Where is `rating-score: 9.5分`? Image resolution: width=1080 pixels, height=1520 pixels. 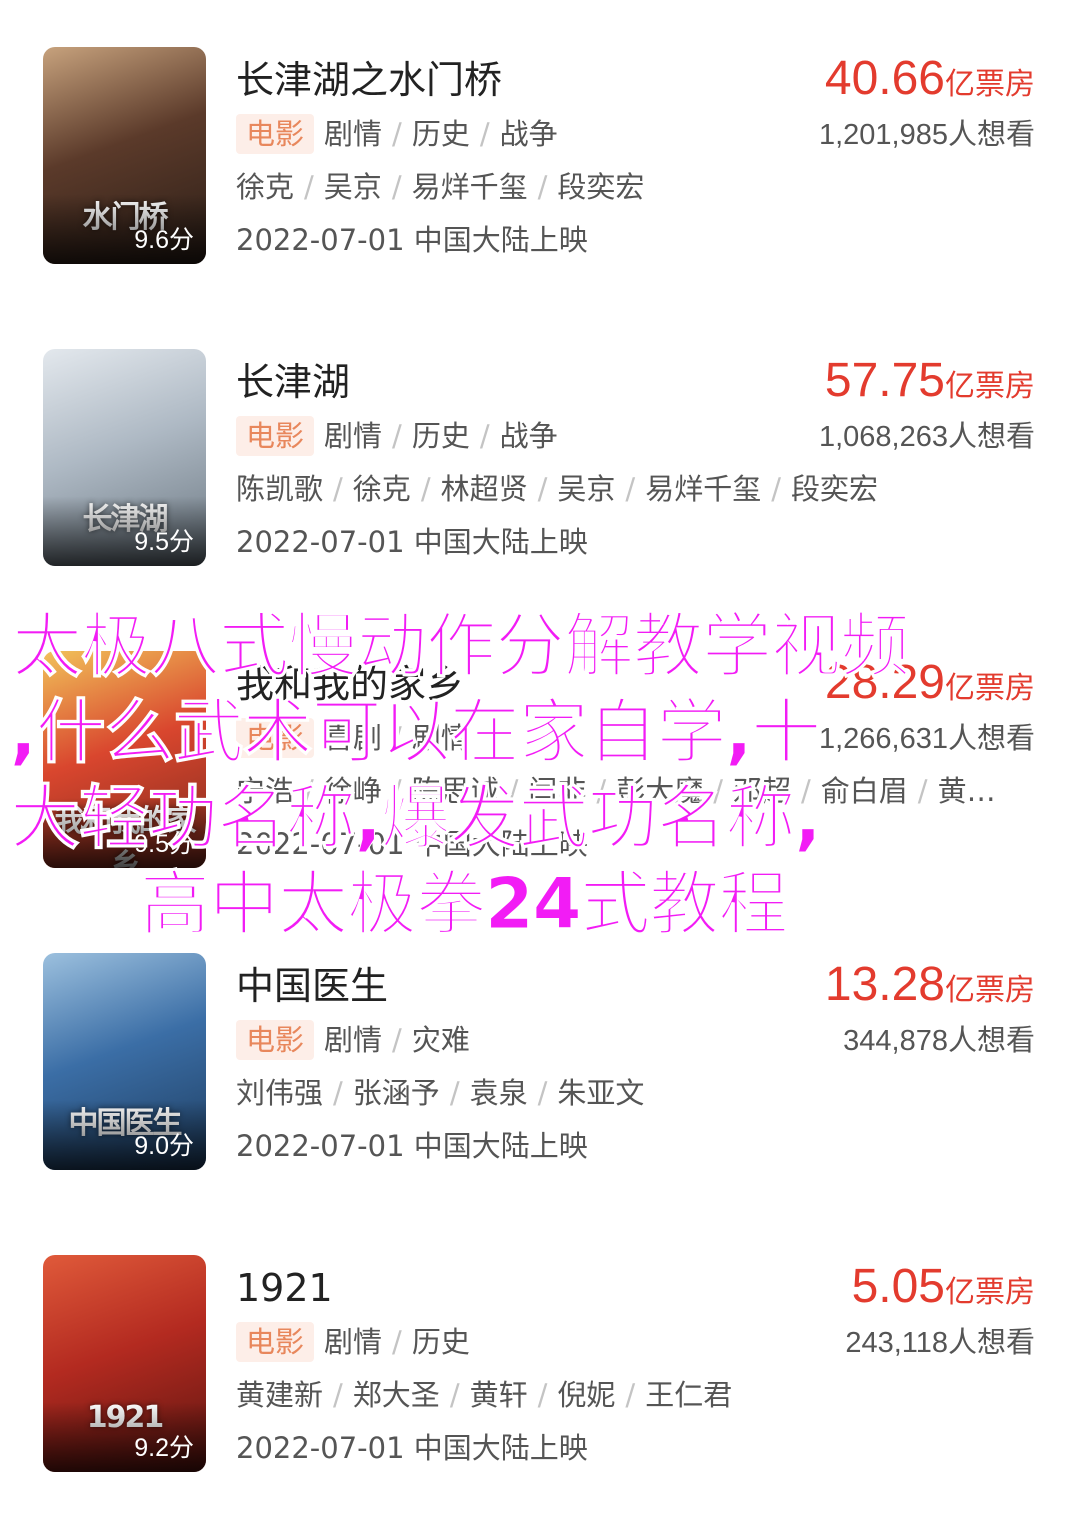
rating-score: 9.5分 is located at coordinates (164, 542).